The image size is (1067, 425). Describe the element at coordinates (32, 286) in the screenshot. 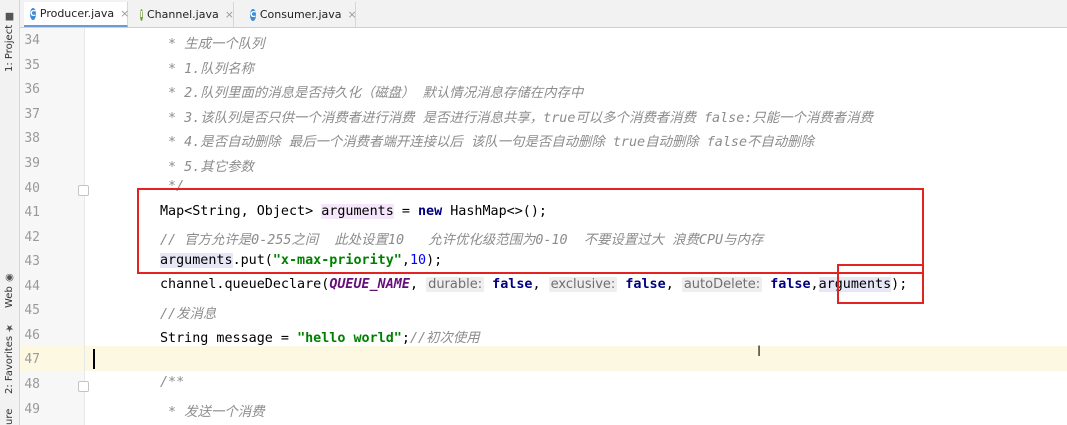

I see `line-number: 44` at that location.